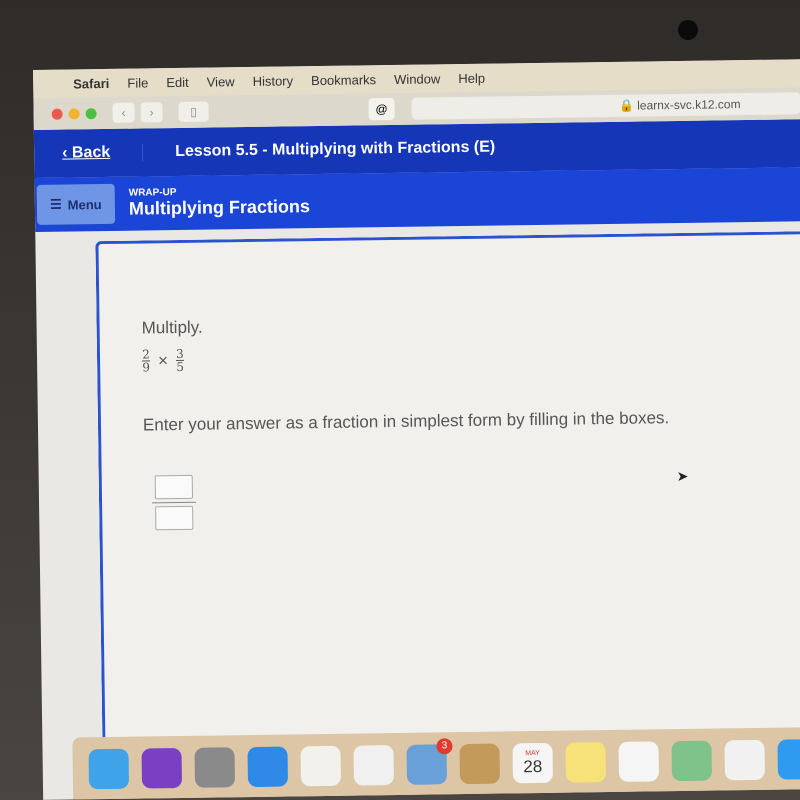 Image resolution: width=800 pixels, height=800 pixels. Describe the element at coordinates (788, 759) in the screenshot. I see `dock-messages-icon` at that location.